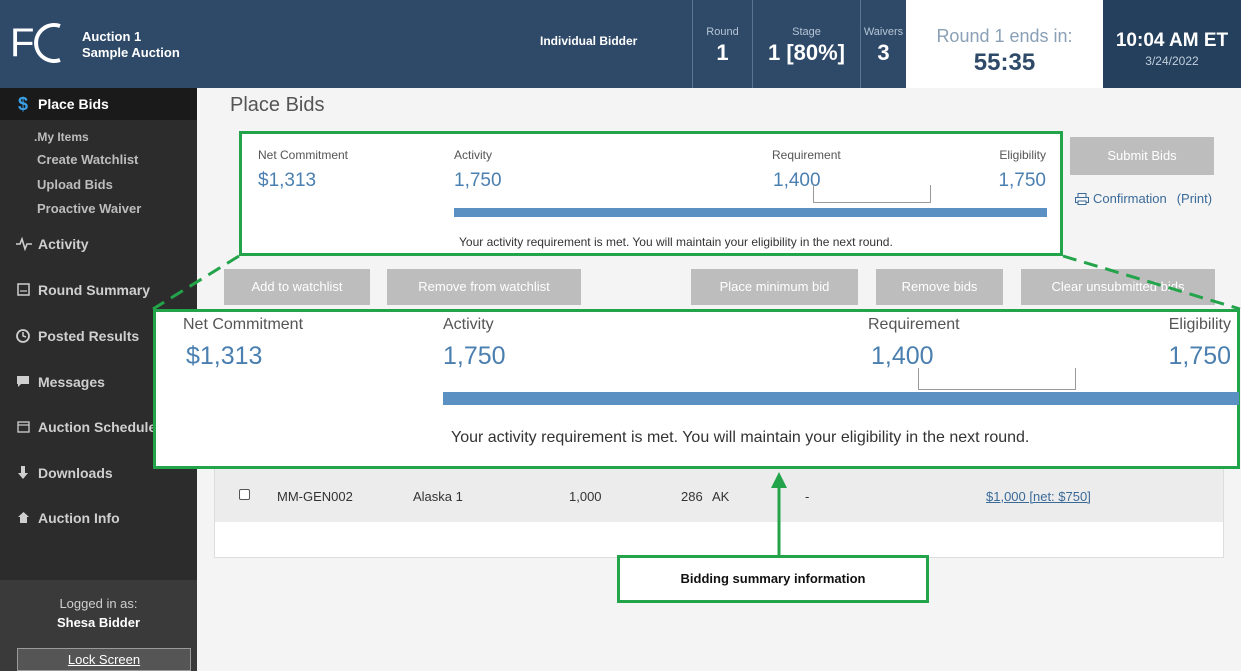 The image size is (1241, 671). I want to click on sidebar-item-place-bids: $ Place Bids, so click(98, 104).